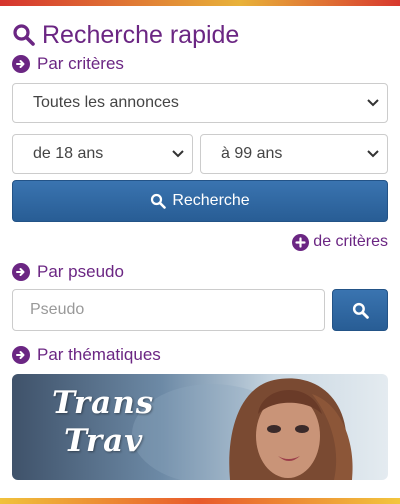 This screenshot has height=504, width=400. I want to click on panel-title: Recherche rapide, so click(125, 35).